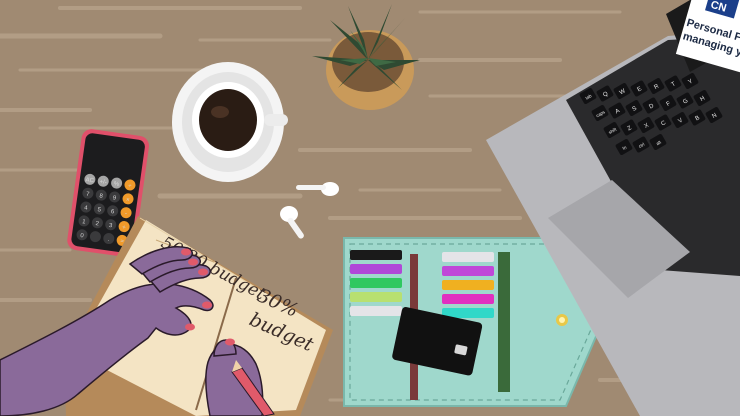 The height and width of the screenshot is (416, 740). Describe the element at coordinates (468, 285) in the screenshot. I see `card-slots-right` at that location.